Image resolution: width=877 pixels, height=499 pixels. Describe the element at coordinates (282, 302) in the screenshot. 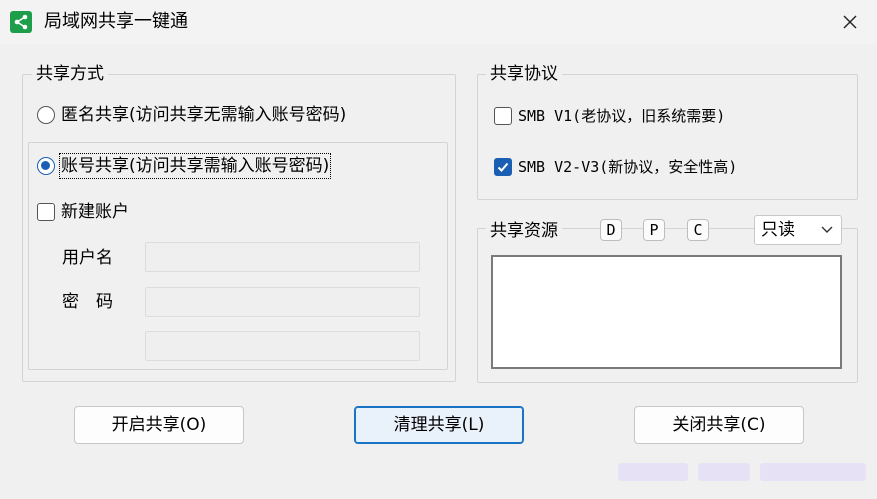

I see `password-input` at that location.